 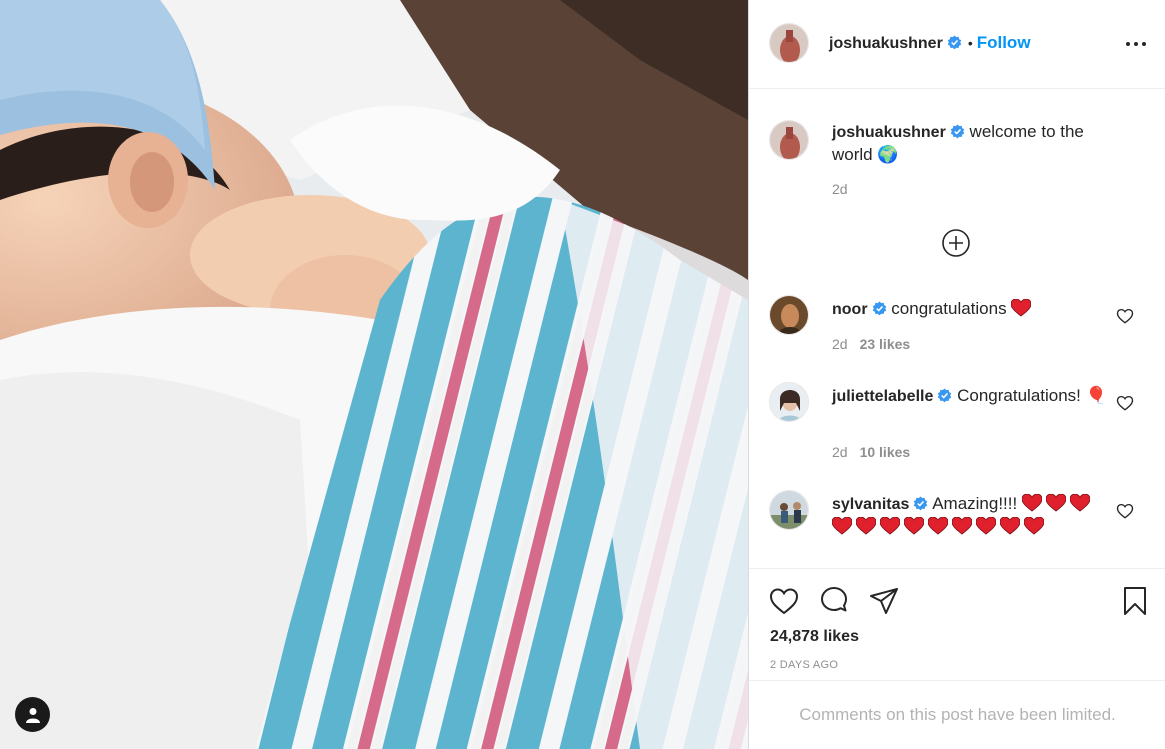 I want to click on caption-time: 2d, so click(x=840, y=189).